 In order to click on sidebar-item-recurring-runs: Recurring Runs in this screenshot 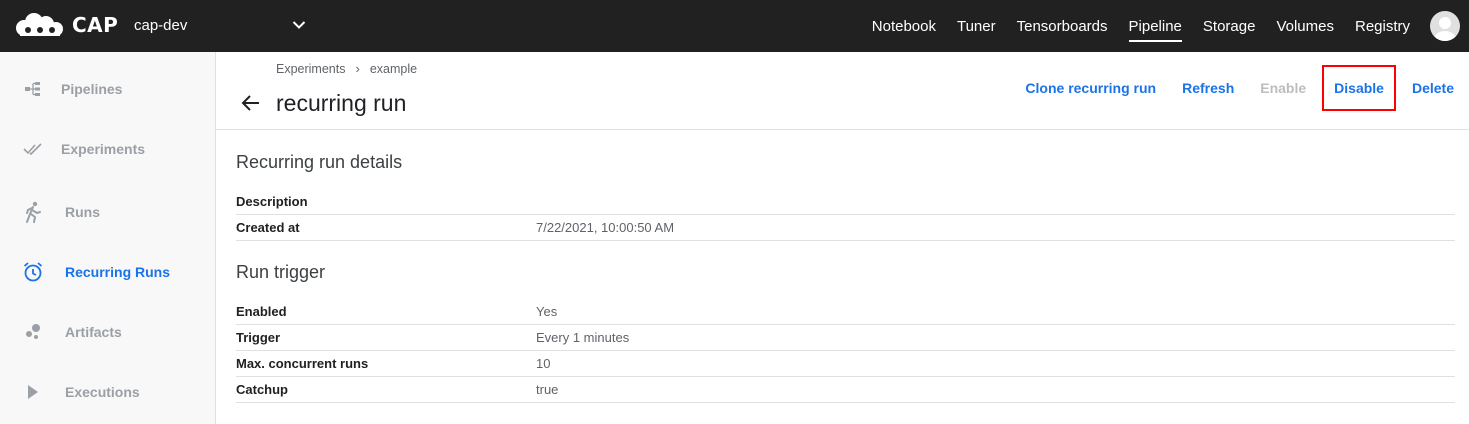, I will do `click(107, 272)`.